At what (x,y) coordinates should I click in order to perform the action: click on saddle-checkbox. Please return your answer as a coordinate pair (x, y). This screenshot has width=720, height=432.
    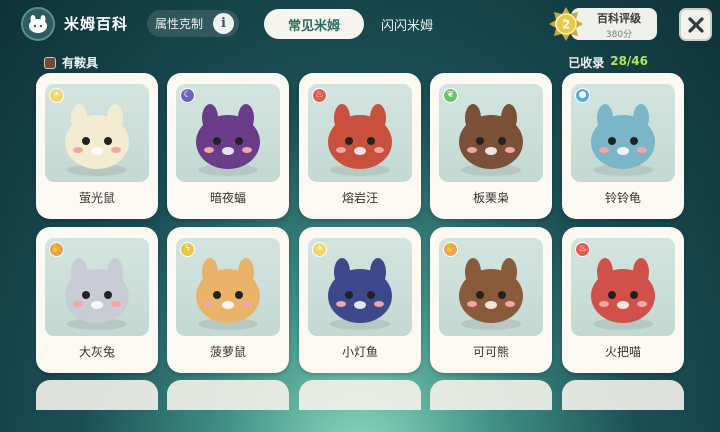
    Looking at the image, I should click on (50, 62).